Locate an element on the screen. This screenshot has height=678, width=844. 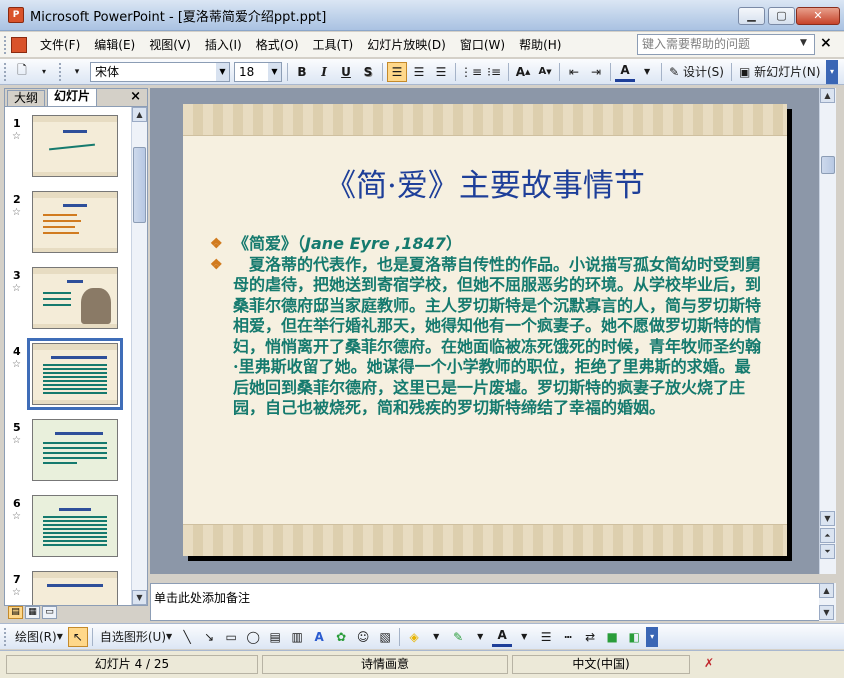
notes-scrollbar: ▲ ▼ is located at coordinates (827, 602).